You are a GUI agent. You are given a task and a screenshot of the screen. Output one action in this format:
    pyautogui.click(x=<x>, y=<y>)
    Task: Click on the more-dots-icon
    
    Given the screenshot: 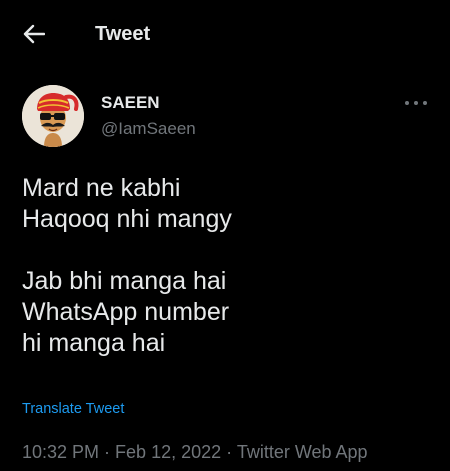 What is the action you would take?
    pyautogui.click(x=416, y=103)
    